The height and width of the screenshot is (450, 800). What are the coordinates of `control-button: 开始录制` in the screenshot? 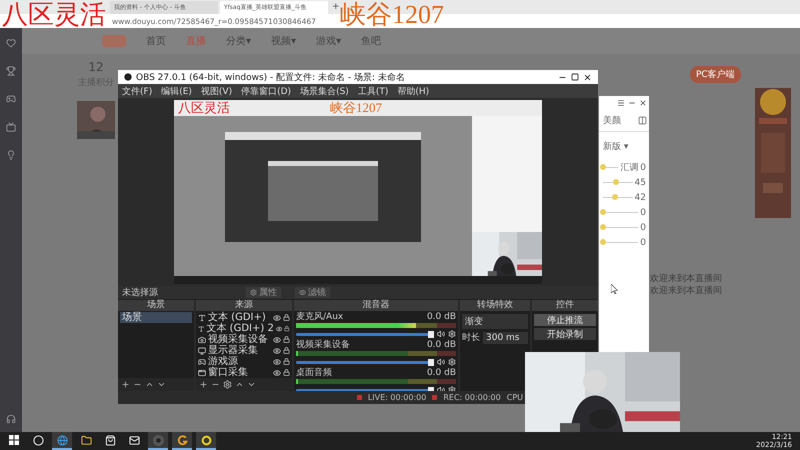 It's located at (565, 334).